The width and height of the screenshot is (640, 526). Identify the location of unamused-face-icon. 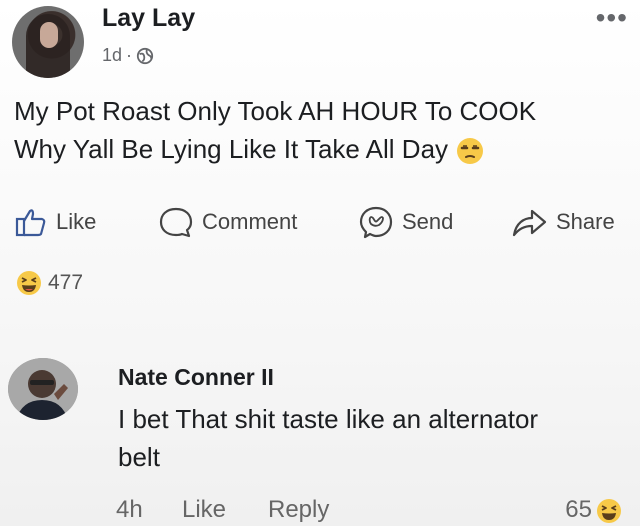
(470, 151).